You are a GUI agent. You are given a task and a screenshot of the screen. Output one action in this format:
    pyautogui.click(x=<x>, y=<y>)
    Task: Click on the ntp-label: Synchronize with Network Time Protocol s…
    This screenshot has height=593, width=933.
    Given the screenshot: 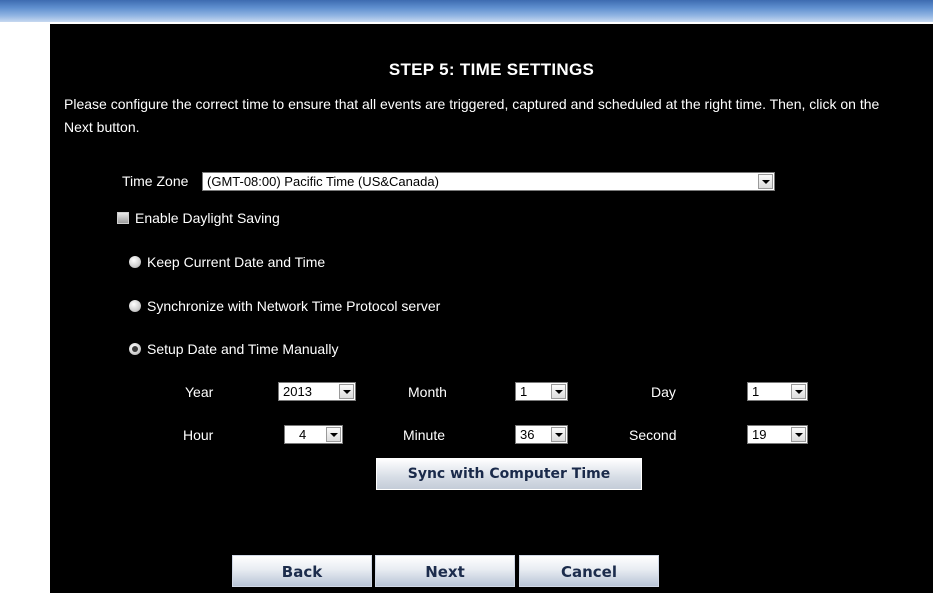 What is the action you would take?
    pyautogui.click(x=294, y=306)
    